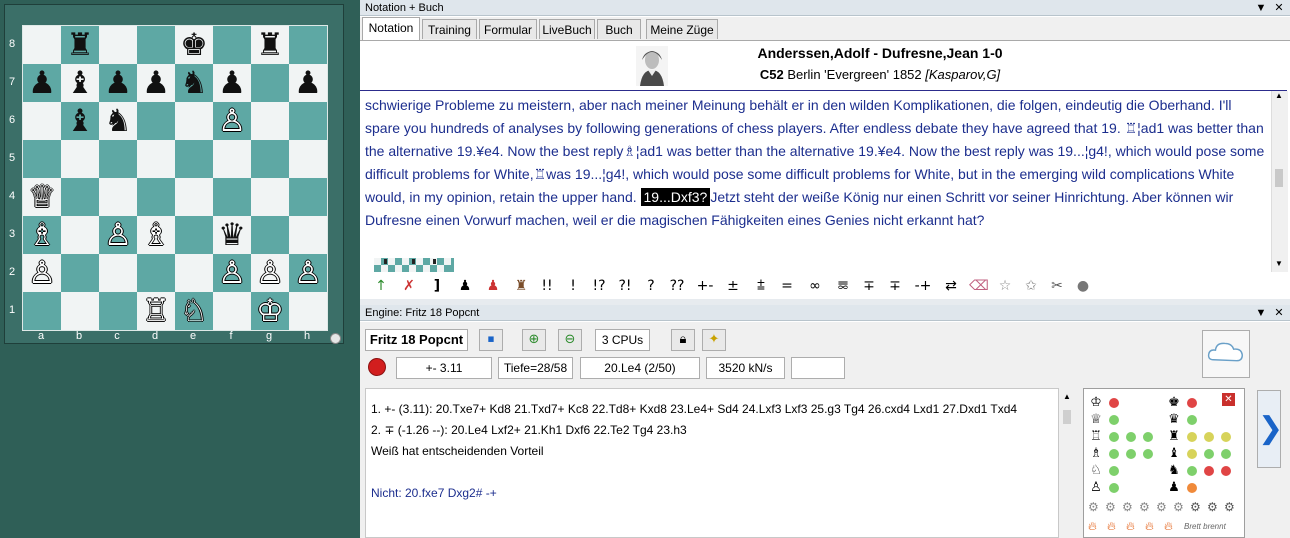  I want to click on square-b8: ♜, so click(80, 45).